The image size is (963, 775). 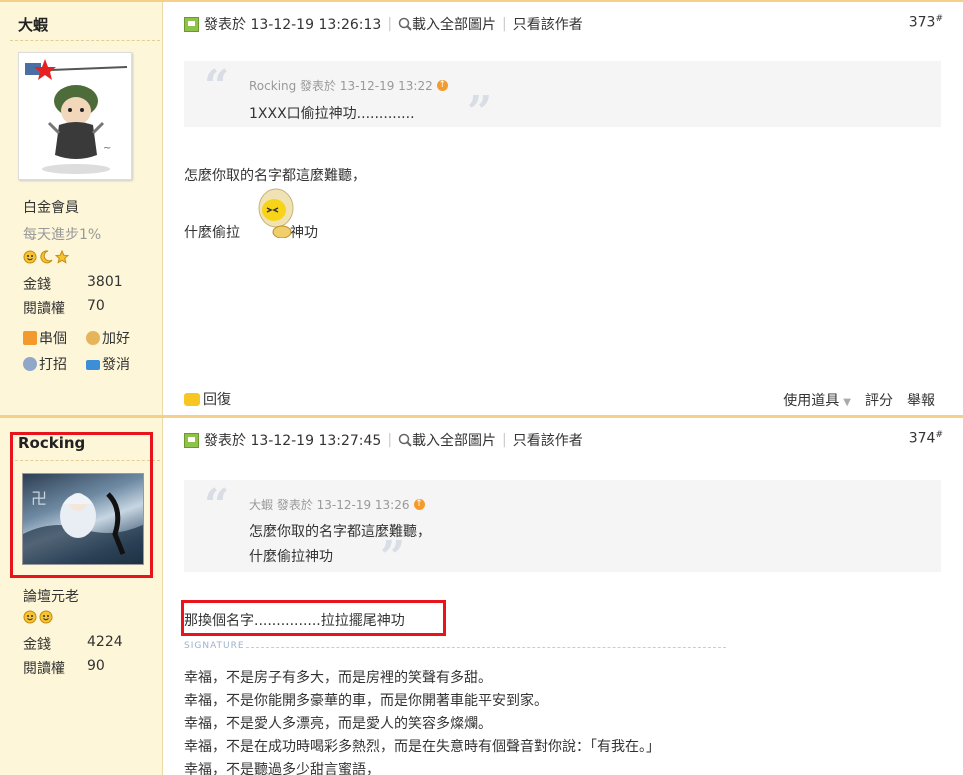 What do you see at coordinates (313, 618) in the screenshot?
I see `highlight-box-text` at bounding box center [313, 618].